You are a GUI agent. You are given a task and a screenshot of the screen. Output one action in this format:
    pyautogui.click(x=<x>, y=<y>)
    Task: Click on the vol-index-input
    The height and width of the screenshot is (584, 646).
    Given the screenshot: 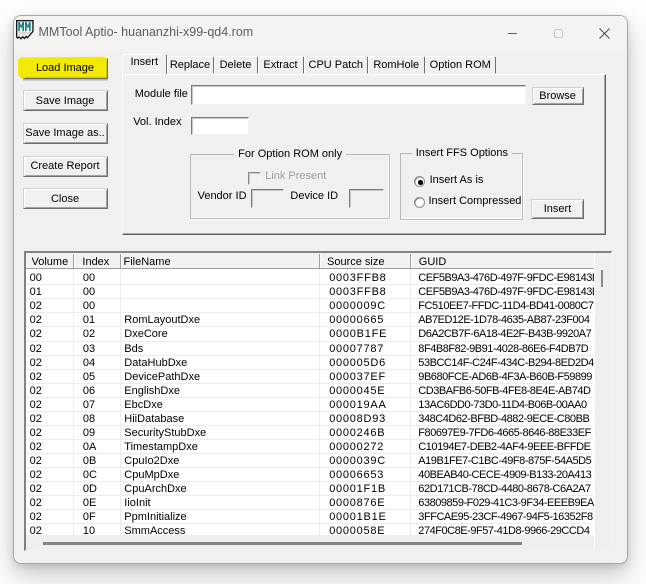 What is the action you would take?
    pyautogui.click(x=220, y=125)
    